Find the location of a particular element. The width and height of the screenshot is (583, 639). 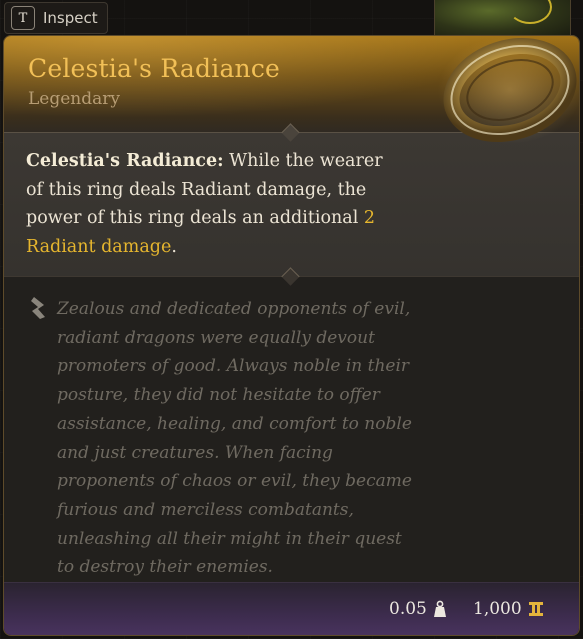

ability-text-end: . is located at coordinates (174, 246).